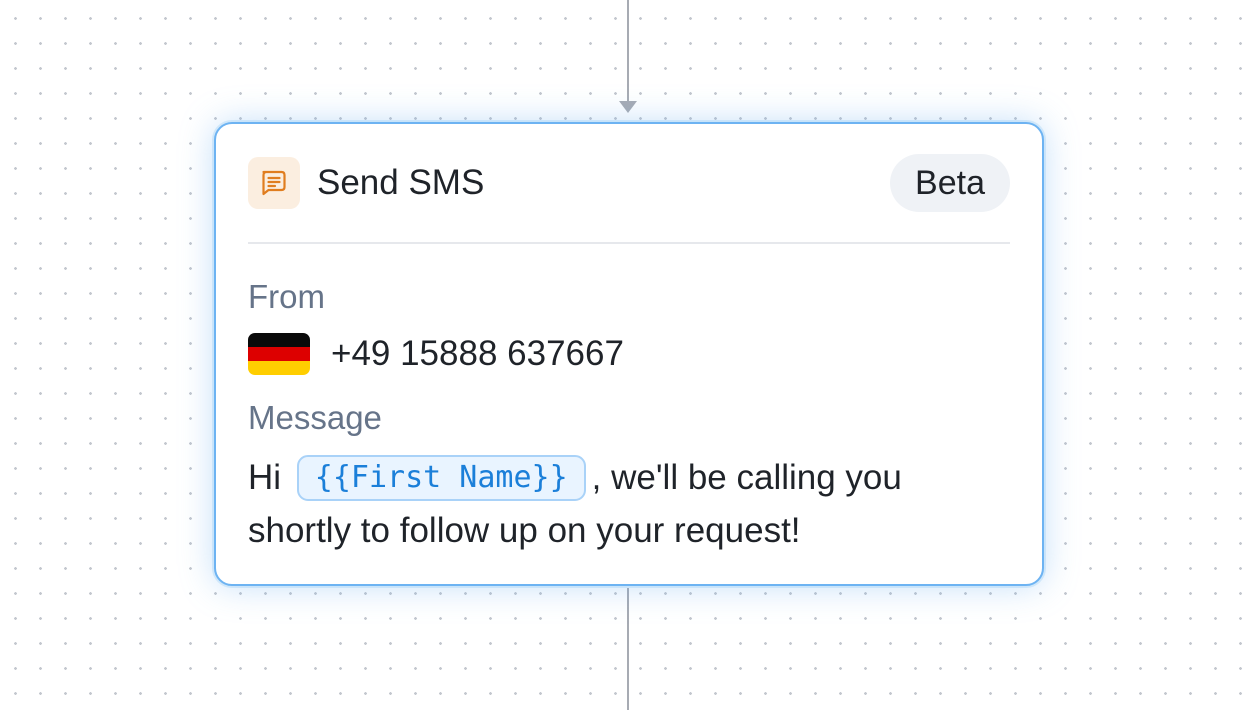 The height and width of the screenshot is (710, 1260). I want to click on connector-arrow-icon, so click(628, 107).